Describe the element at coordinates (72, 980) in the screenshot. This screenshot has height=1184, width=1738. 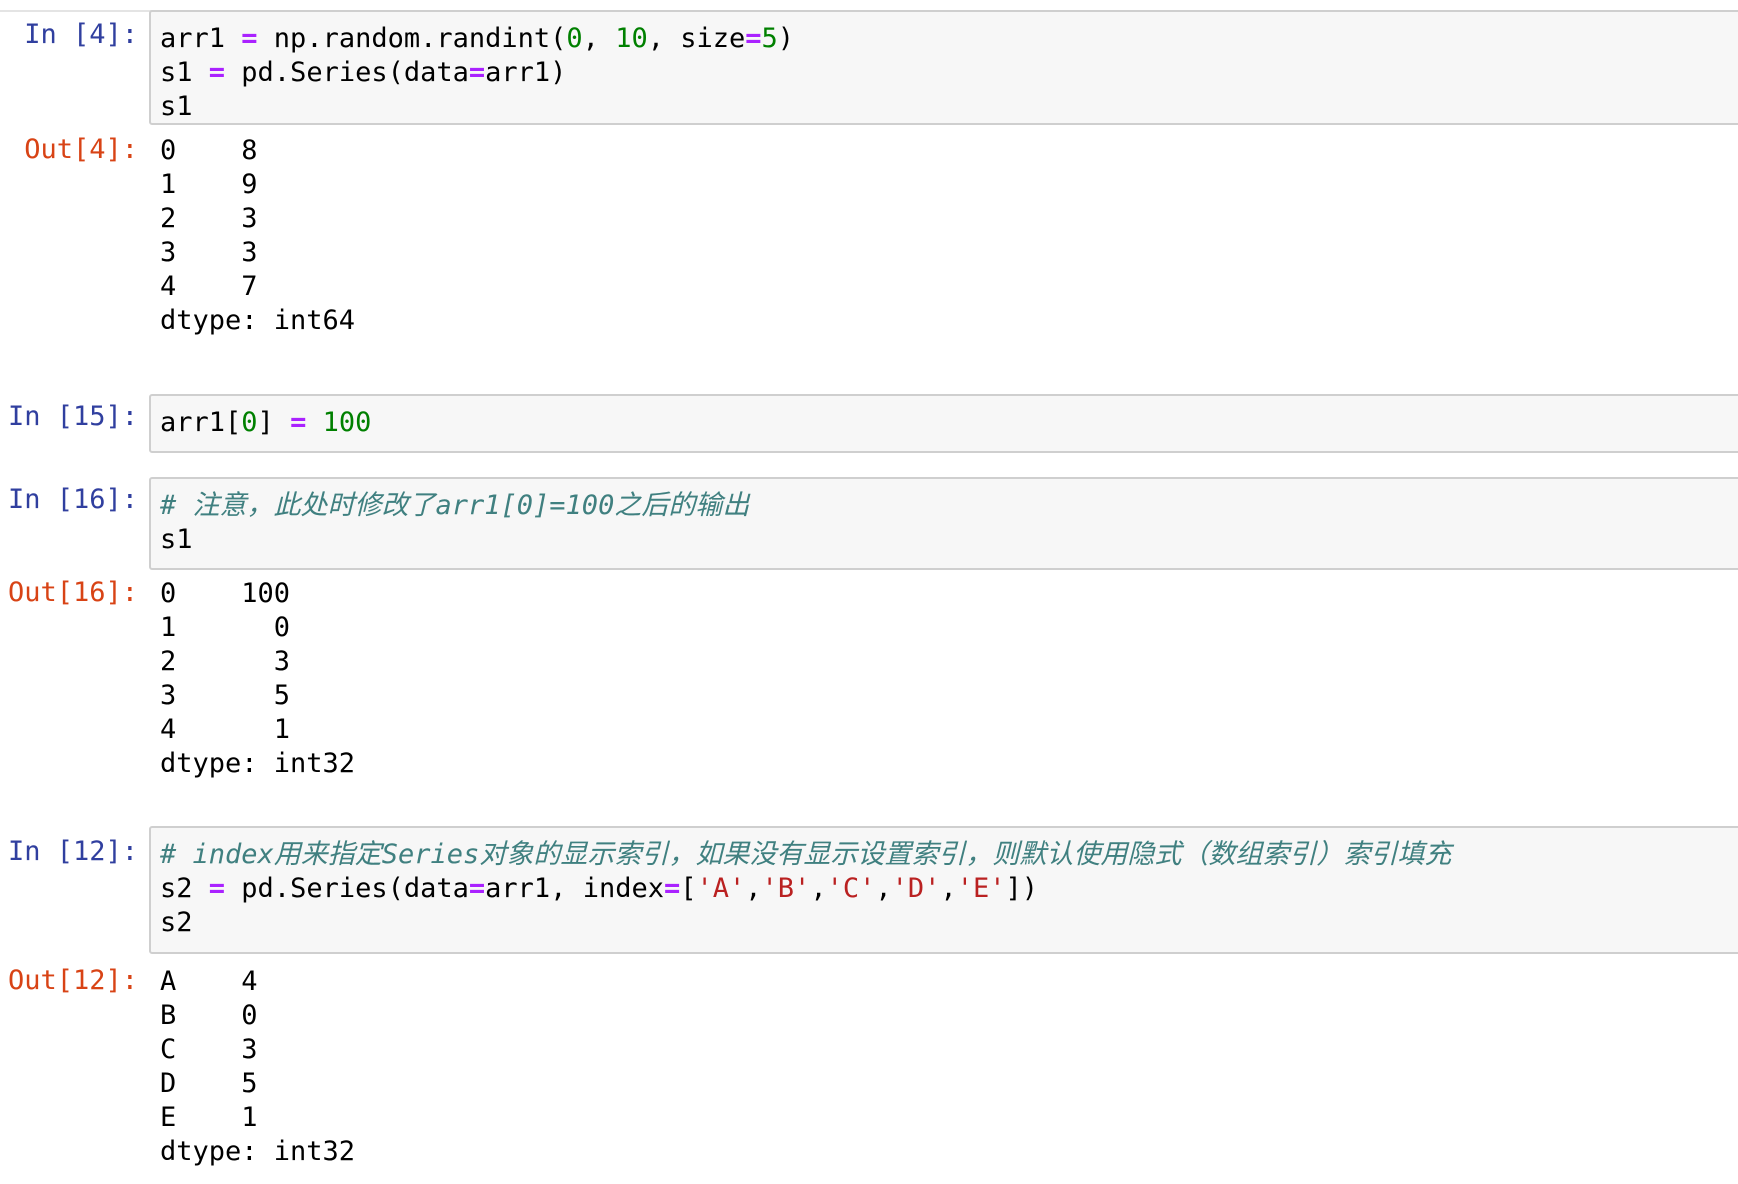
I see `output-prompt: Out[12]:` at that location.